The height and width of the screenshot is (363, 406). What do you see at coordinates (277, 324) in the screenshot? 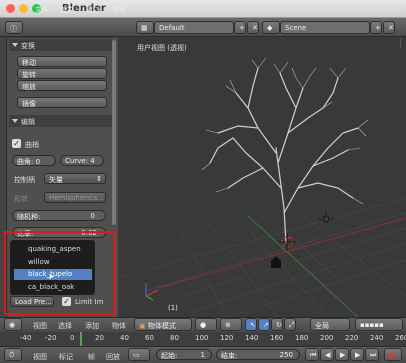
I see `rotate-manipulator-icon: ↻` at bounding box center [277, 324].